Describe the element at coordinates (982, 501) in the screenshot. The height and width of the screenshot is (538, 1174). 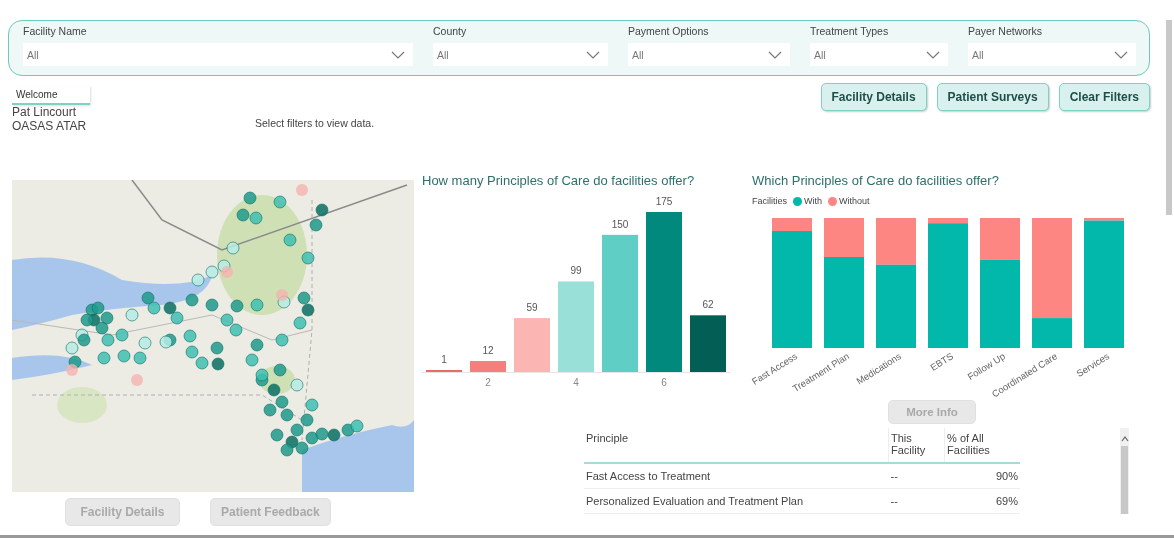
I see `table-cell: 69%` at that location.